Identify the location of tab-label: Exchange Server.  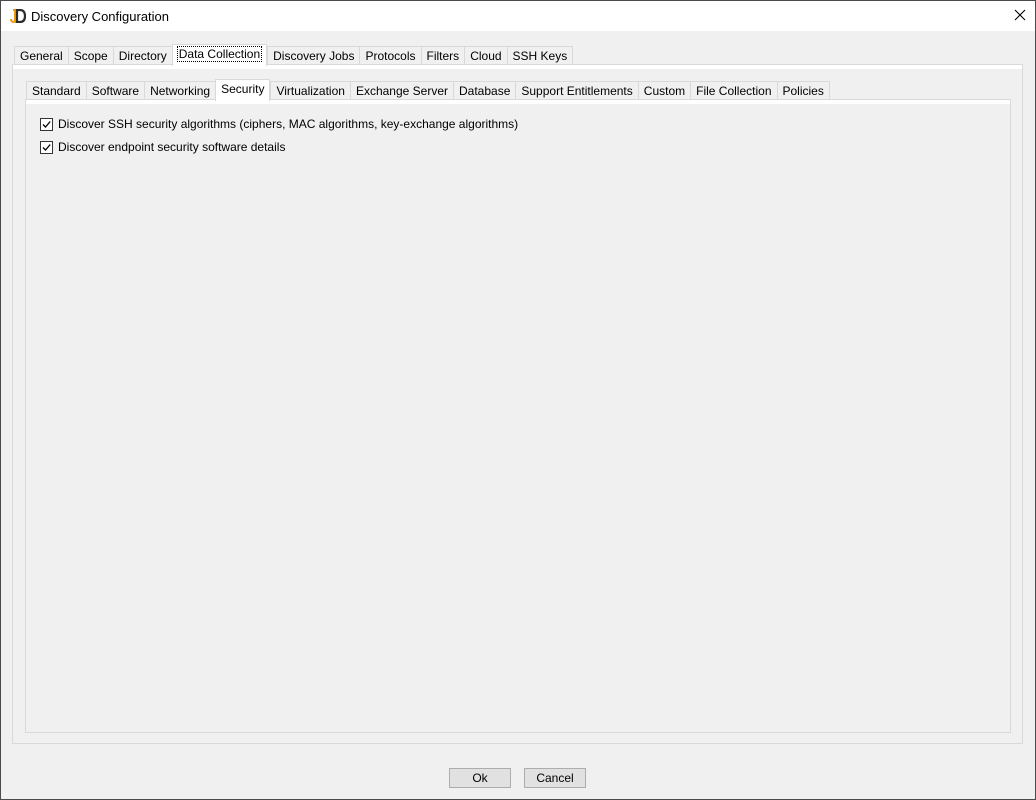
(401, 91).